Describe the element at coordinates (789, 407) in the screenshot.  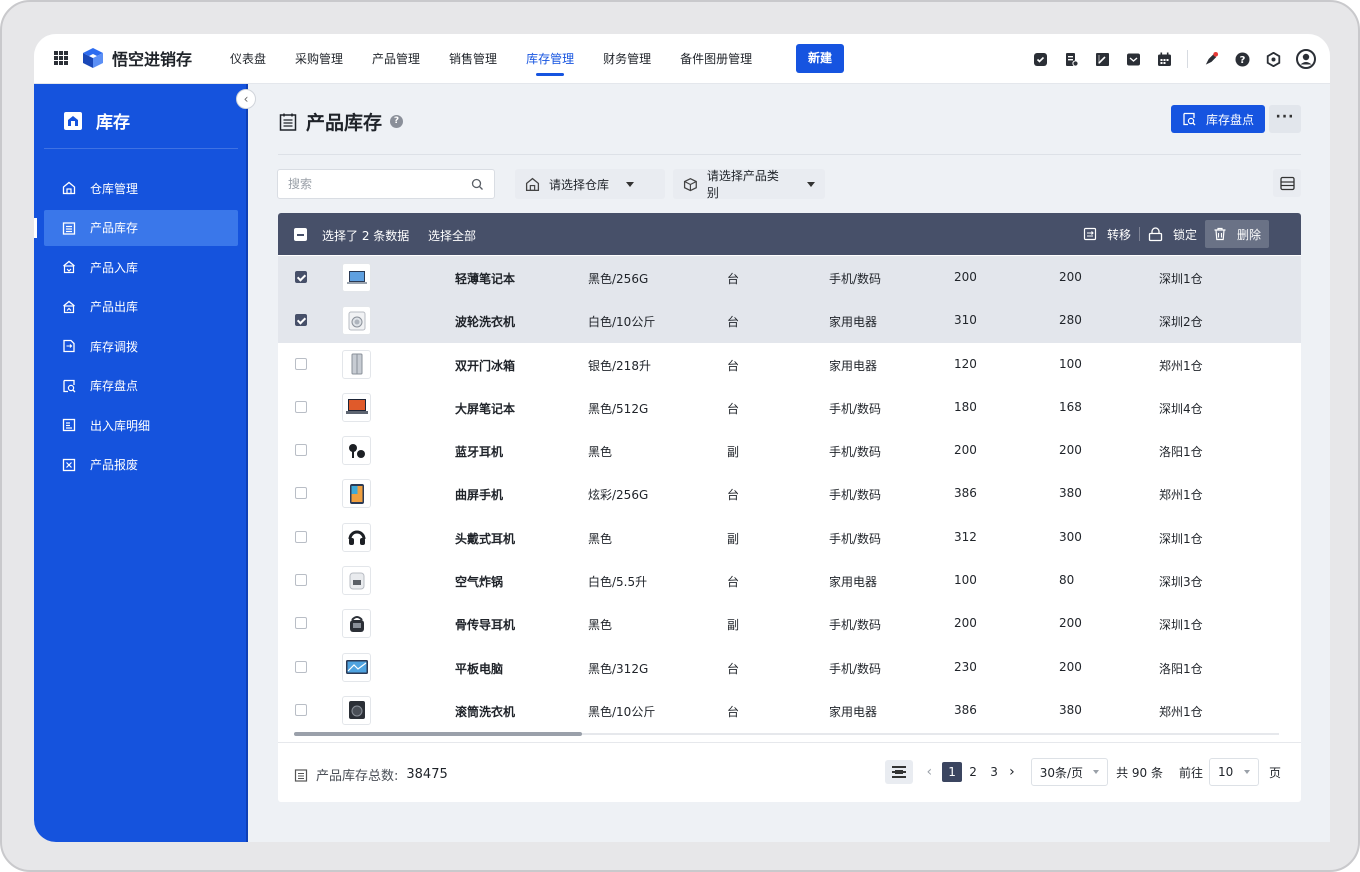
I see `table-row: 大屏笔记本 黑色/512G 台 手机/数码 180 168 深圳4仓` at that location.